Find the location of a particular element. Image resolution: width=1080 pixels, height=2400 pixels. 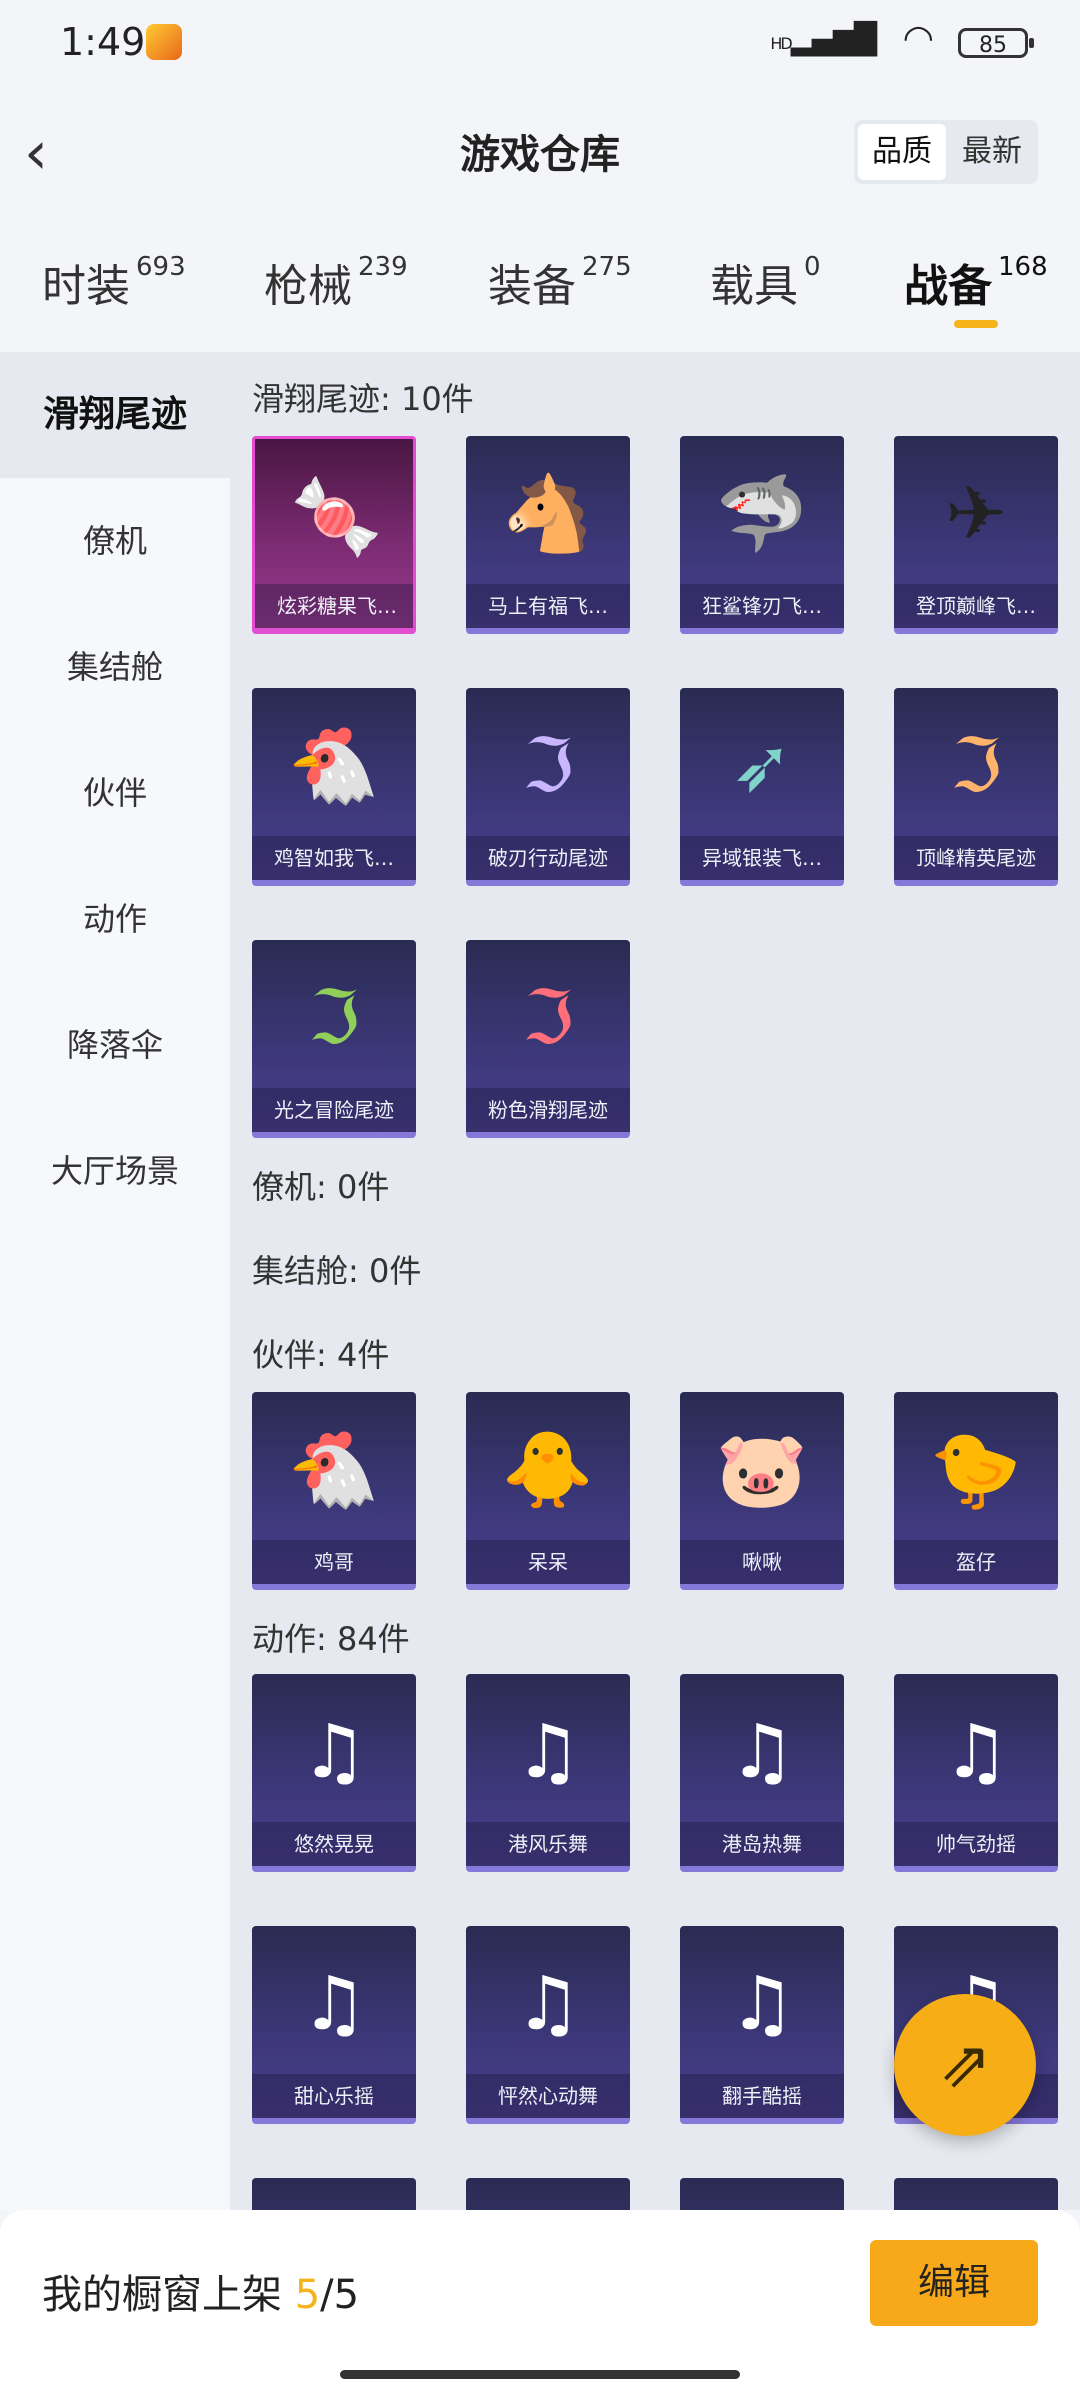

item-card: ♫ 甜心乐摇 is located at coordinates (334, 2025).